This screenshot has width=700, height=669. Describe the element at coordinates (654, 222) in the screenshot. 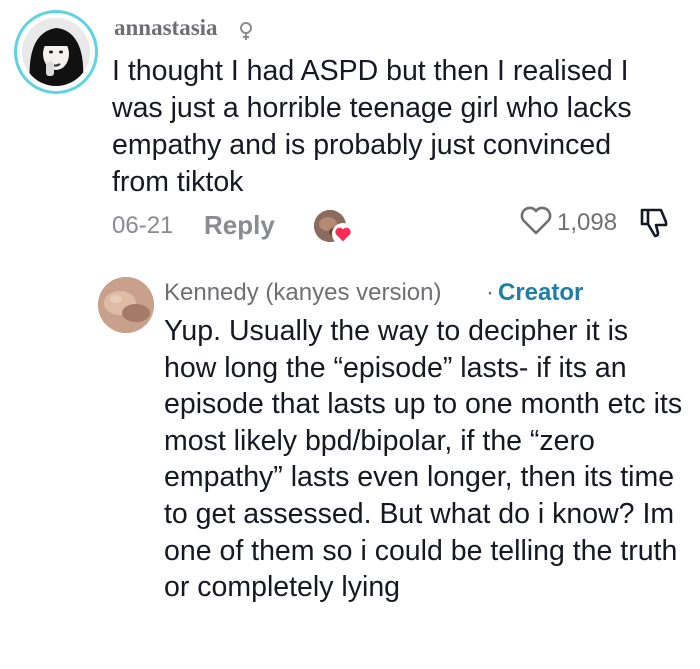

I see `thumbs-down-icon` at that location.